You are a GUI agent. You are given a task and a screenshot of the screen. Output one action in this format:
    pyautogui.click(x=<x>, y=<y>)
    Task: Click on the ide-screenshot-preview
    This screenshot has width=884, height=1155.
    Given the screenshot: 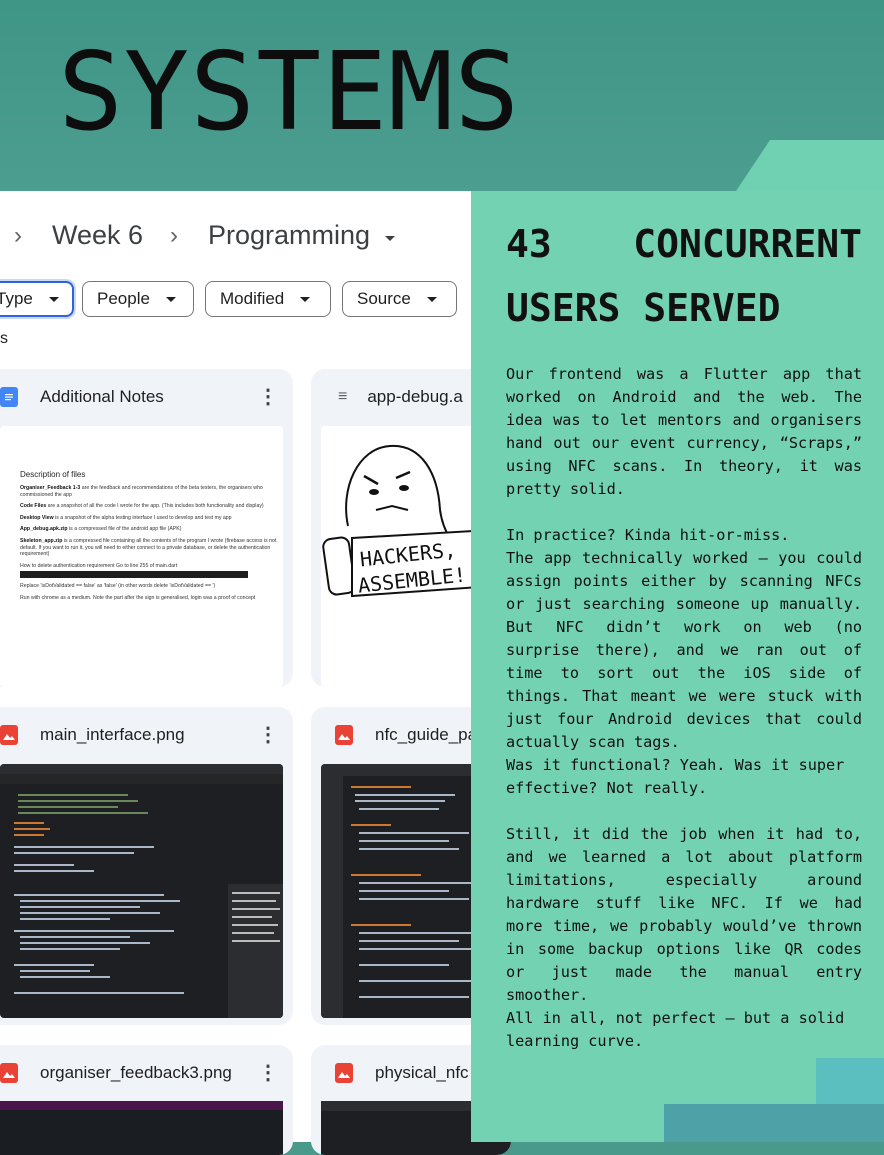 What is the action you would take?
    pyautogui.click(x=141, y=891)
    